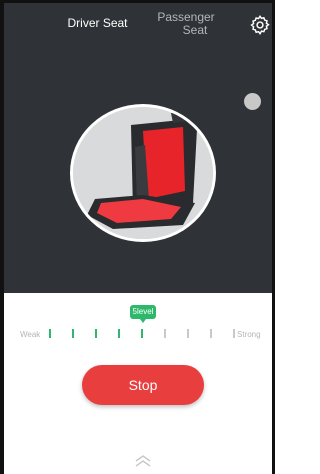 This screenshot has width=320, height=474. What do you see at coordinates (2, 237) in the screenshot?
I see `frame-edge-left` at bounding box center [2, 237].